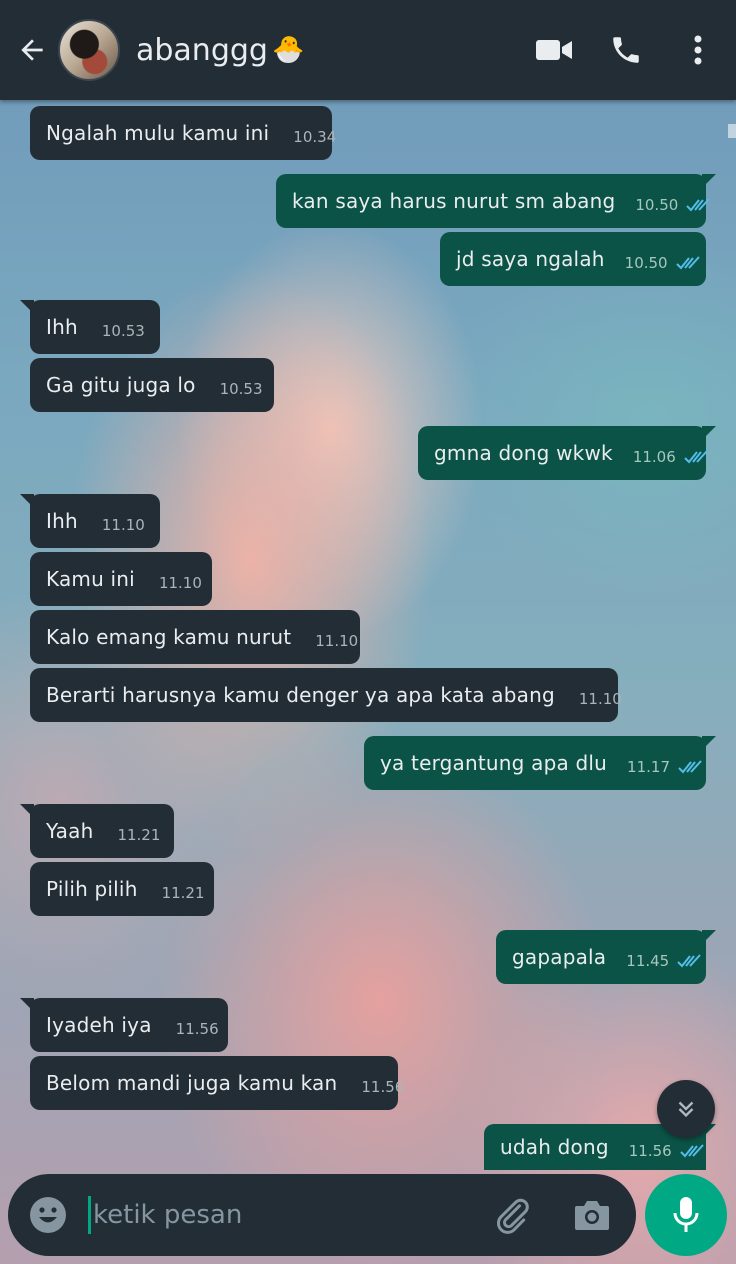  What do you see at coordinates (322, 1215) in the screenshot?
I see `message-composer: ketik pesan` at bounding box center [322, 1215].